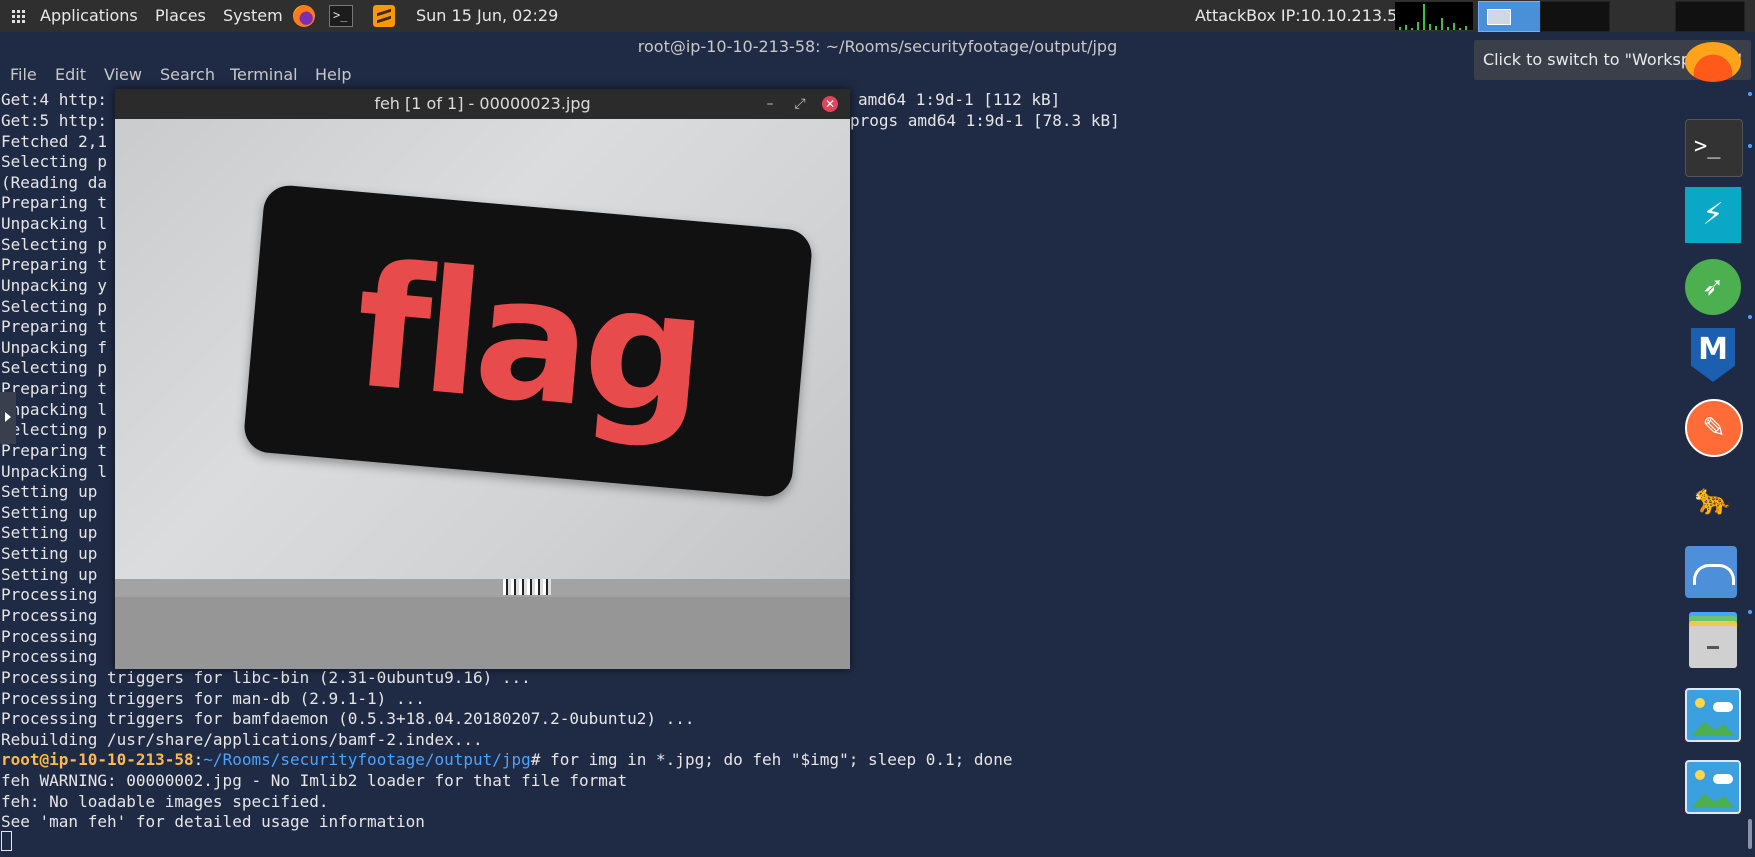 The image size is (1755, 857). Describe the element at coordinates (959, 99) in the screenshot. I see `terminal-line: amd64 1:9d-1 [112 kB]` at that location.